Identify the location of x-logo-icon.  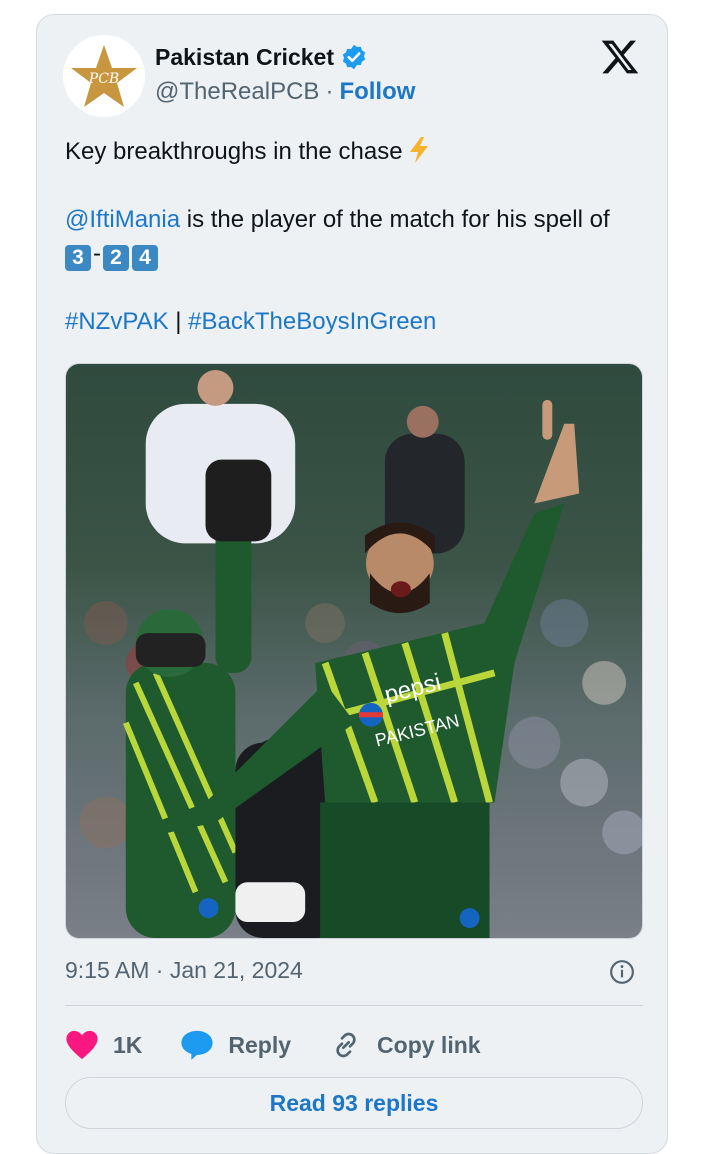
(620, 57).